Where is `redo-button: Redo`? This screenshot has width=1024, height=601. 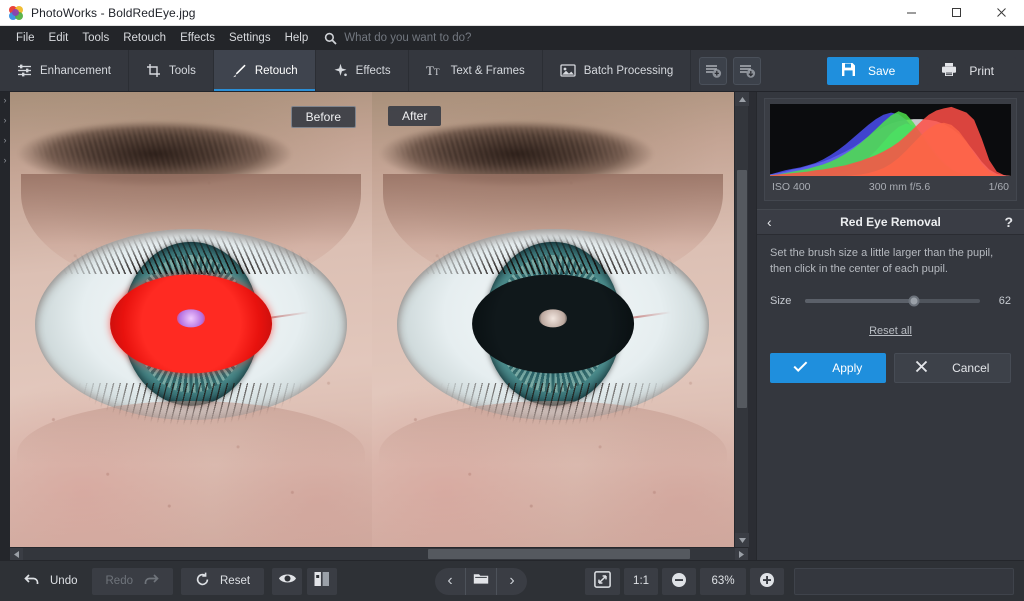 redo-button: Redo is located at coordinates (132, 581).